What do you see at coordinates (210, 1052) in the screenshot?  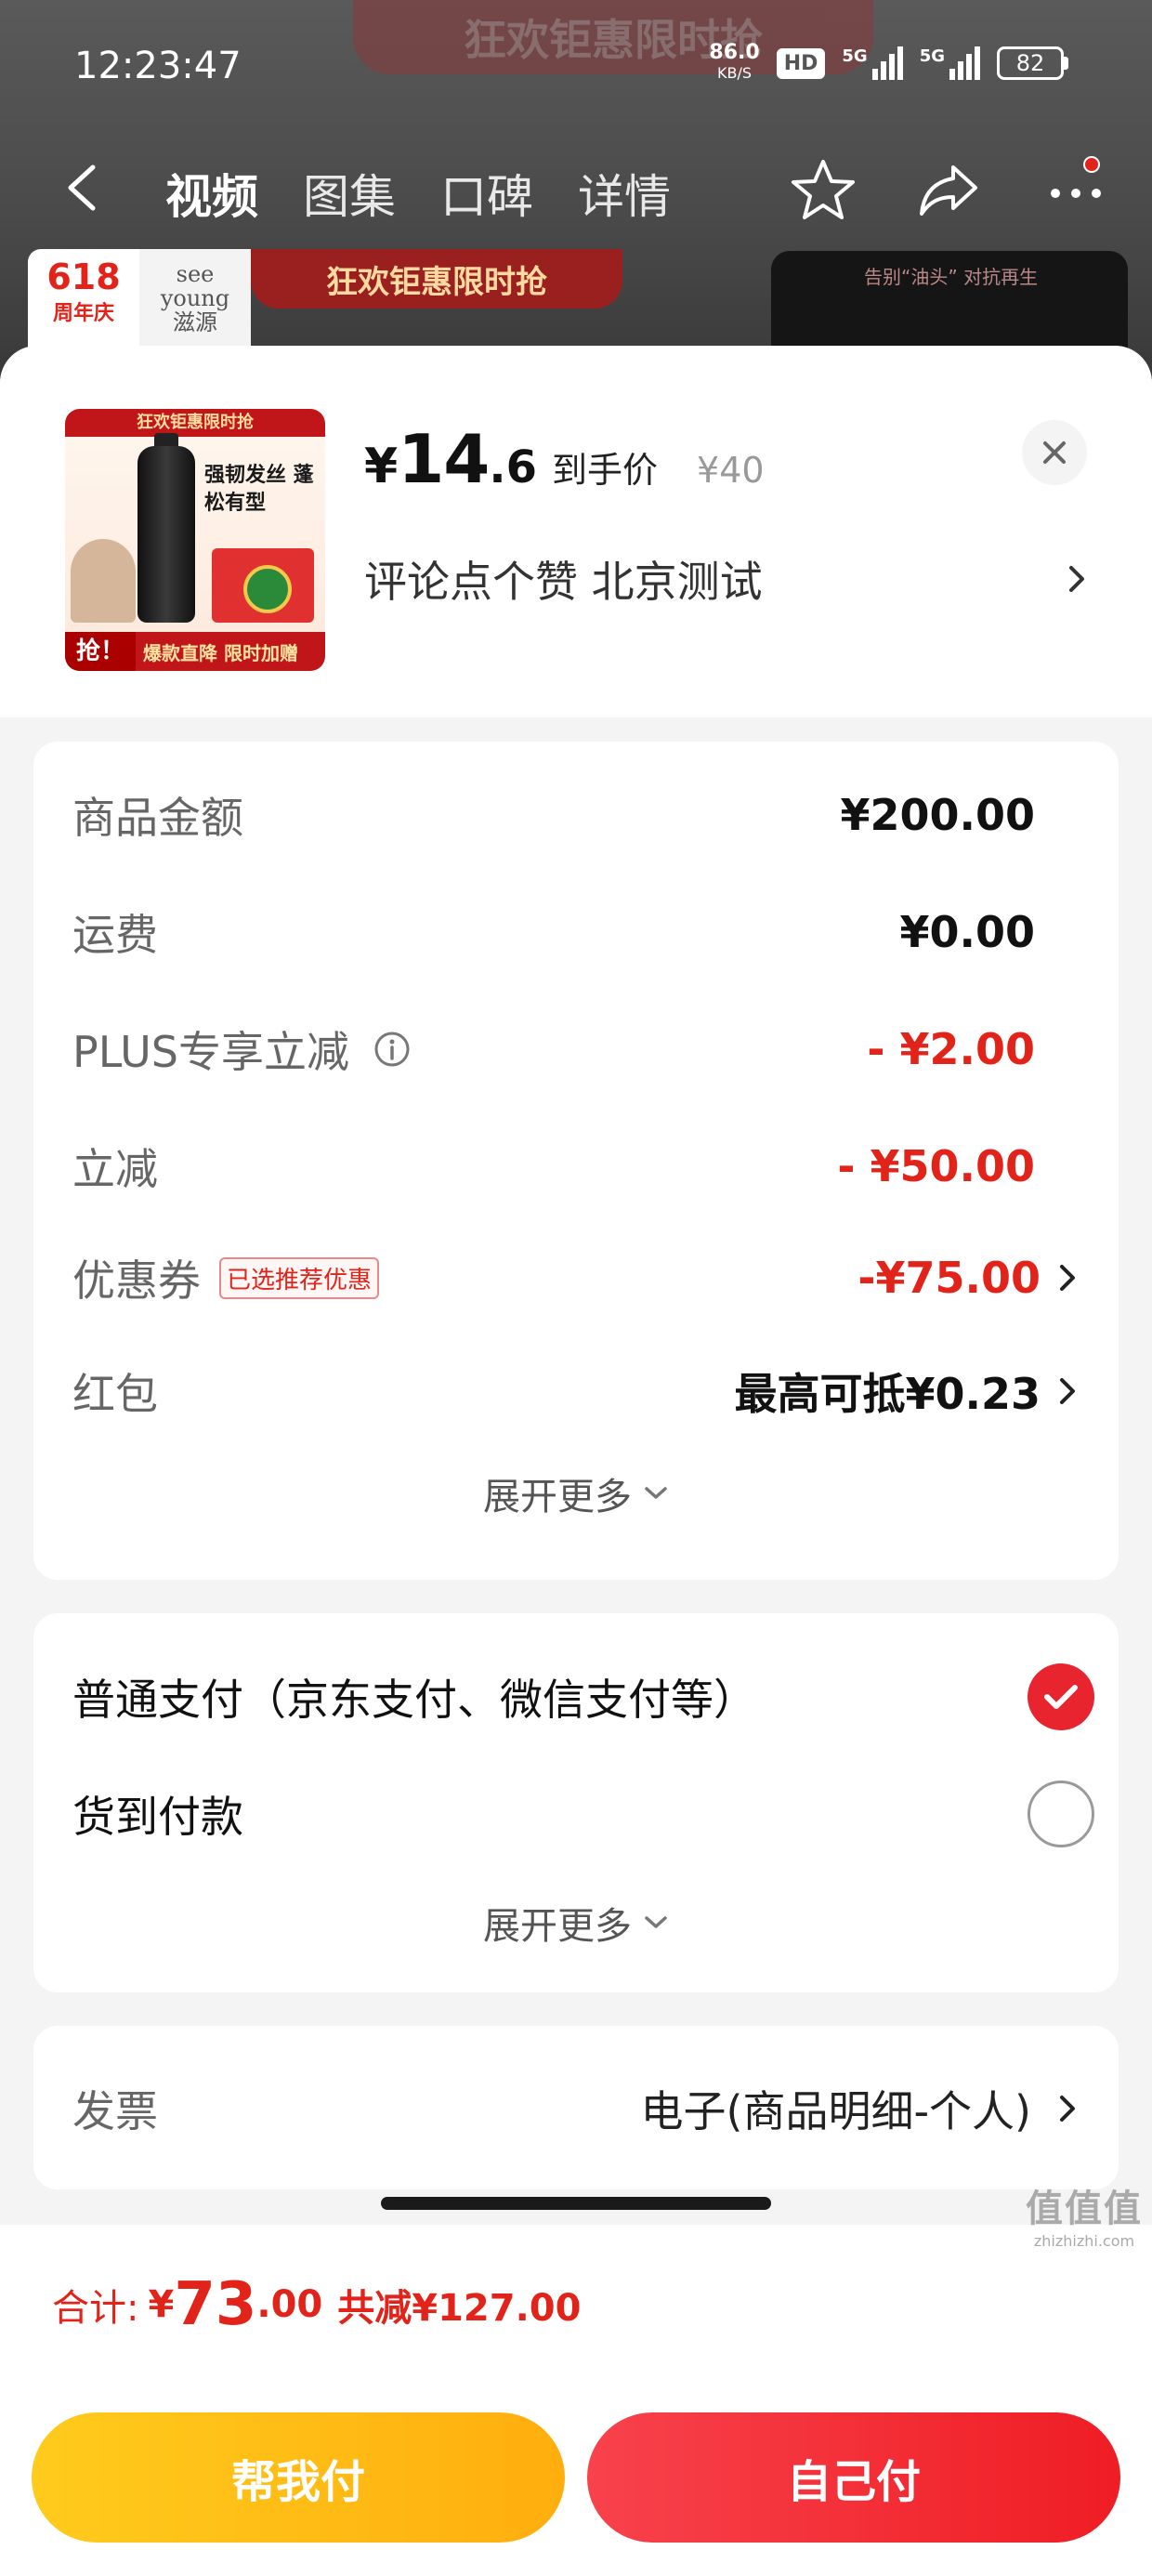 I see `fee-label-text: PLUS专享立减` at bounding box center [210, 1052].